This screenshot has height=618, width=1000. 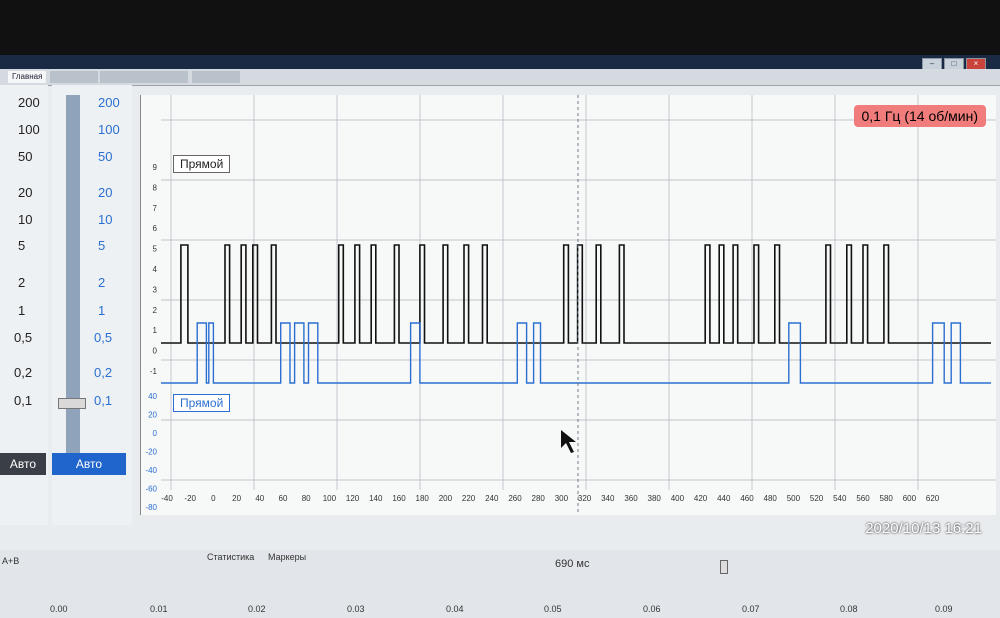 I want to click on right-scale-label: 5, so click(x=101, y=245).